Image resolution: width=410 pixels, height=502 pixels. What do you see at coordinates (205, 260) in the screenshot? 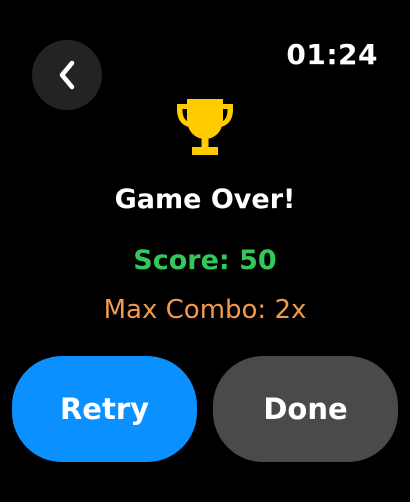
I see `score-text: Score: 50` at bounding box center [205, 260].